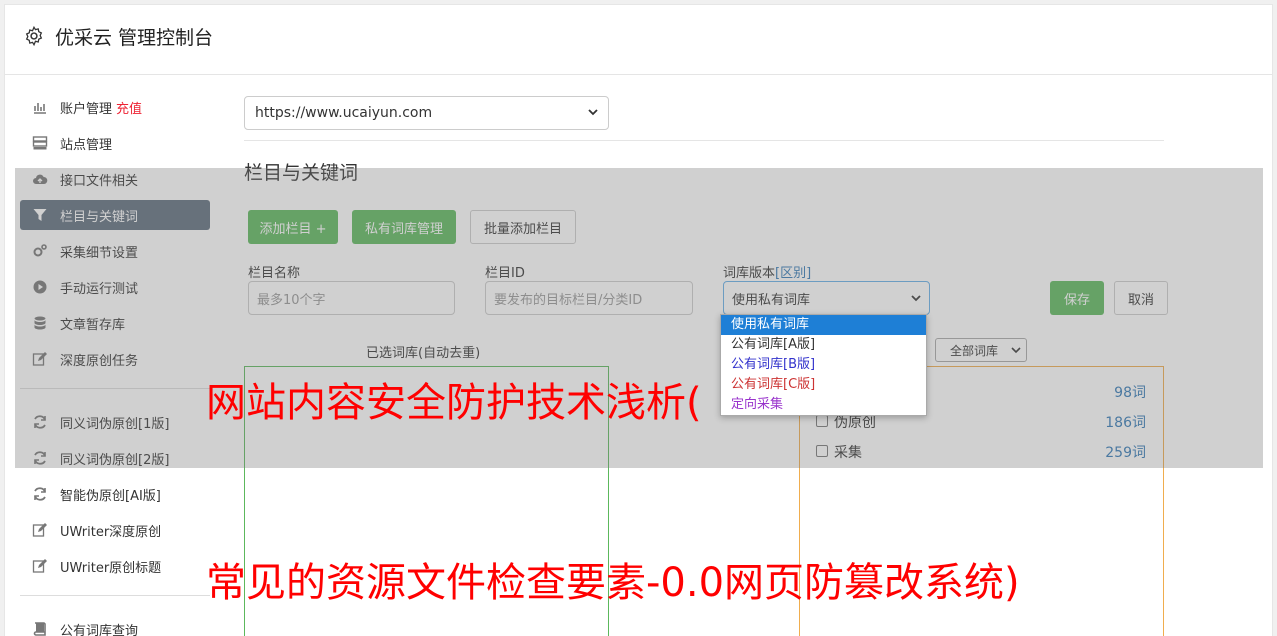  I want to click on sidebar-item-label: 账户管理, so click(86, 109).